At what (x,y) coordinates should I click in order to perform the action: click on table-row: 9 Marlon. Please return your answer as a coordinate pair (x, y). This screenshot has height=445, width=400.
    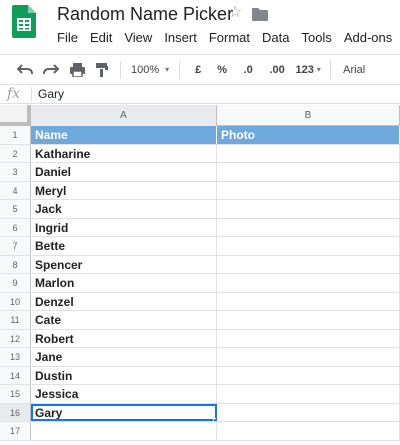
    Looking at the image, I should click on (200, 283).